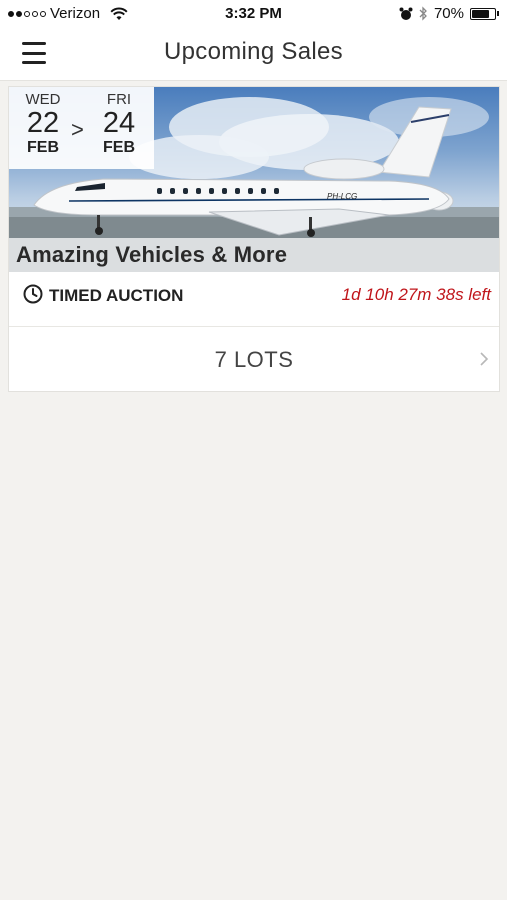 The height and width of the screenshot is (900, 507). I want to click on battery-tip, so click(498, 13).